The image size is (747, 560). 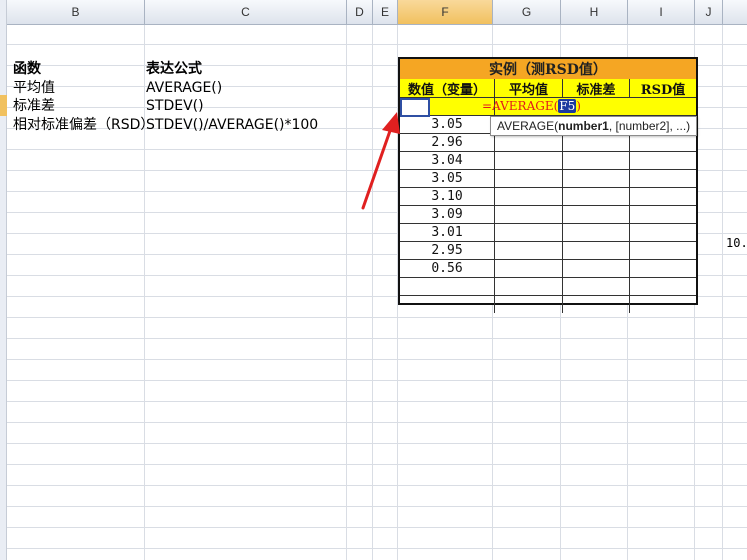 I want to click on column-header-next, so click(x=735, y=12).